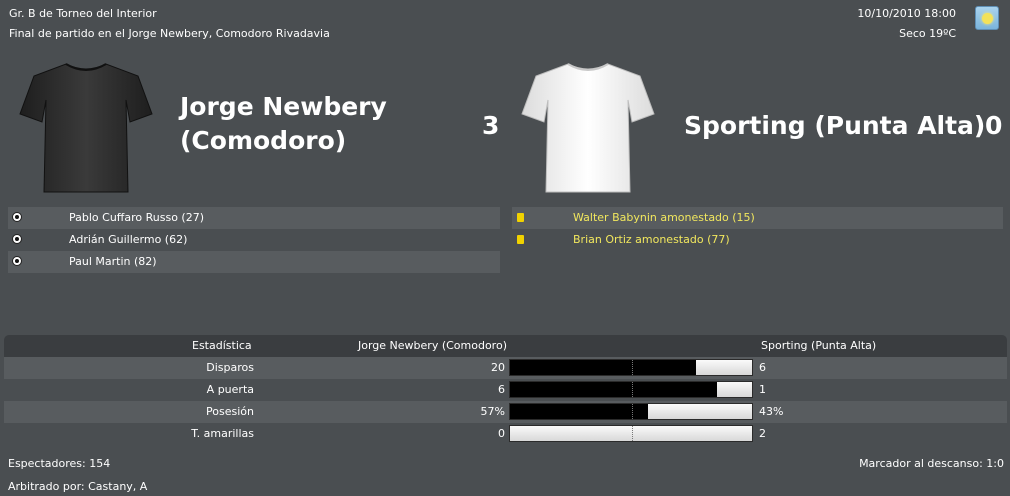  Describe the element at coordinates (931, 463) in the screenshot. I see `halftime-score: Marcador al descanso: 1:0` at that location.